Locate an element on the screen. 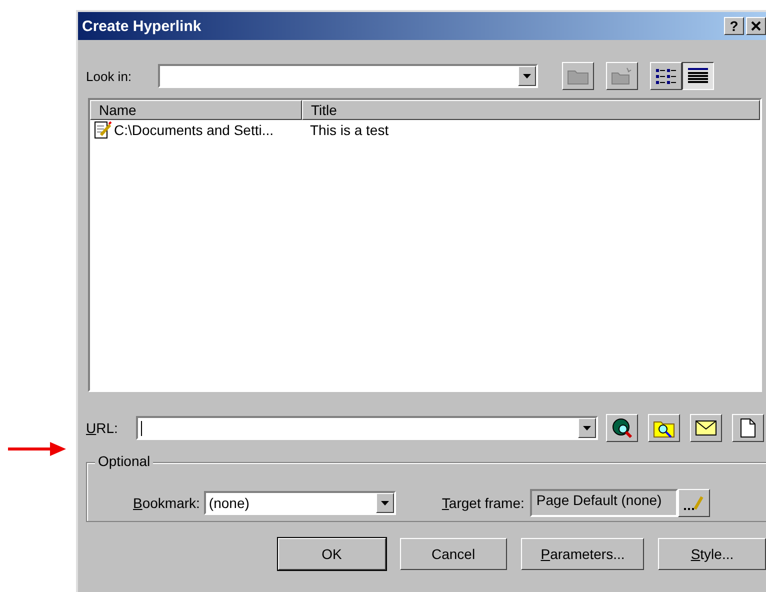 The width and height of the screenshot is (766, 592). file-title: This is a test is located at coordinates (349, 130).